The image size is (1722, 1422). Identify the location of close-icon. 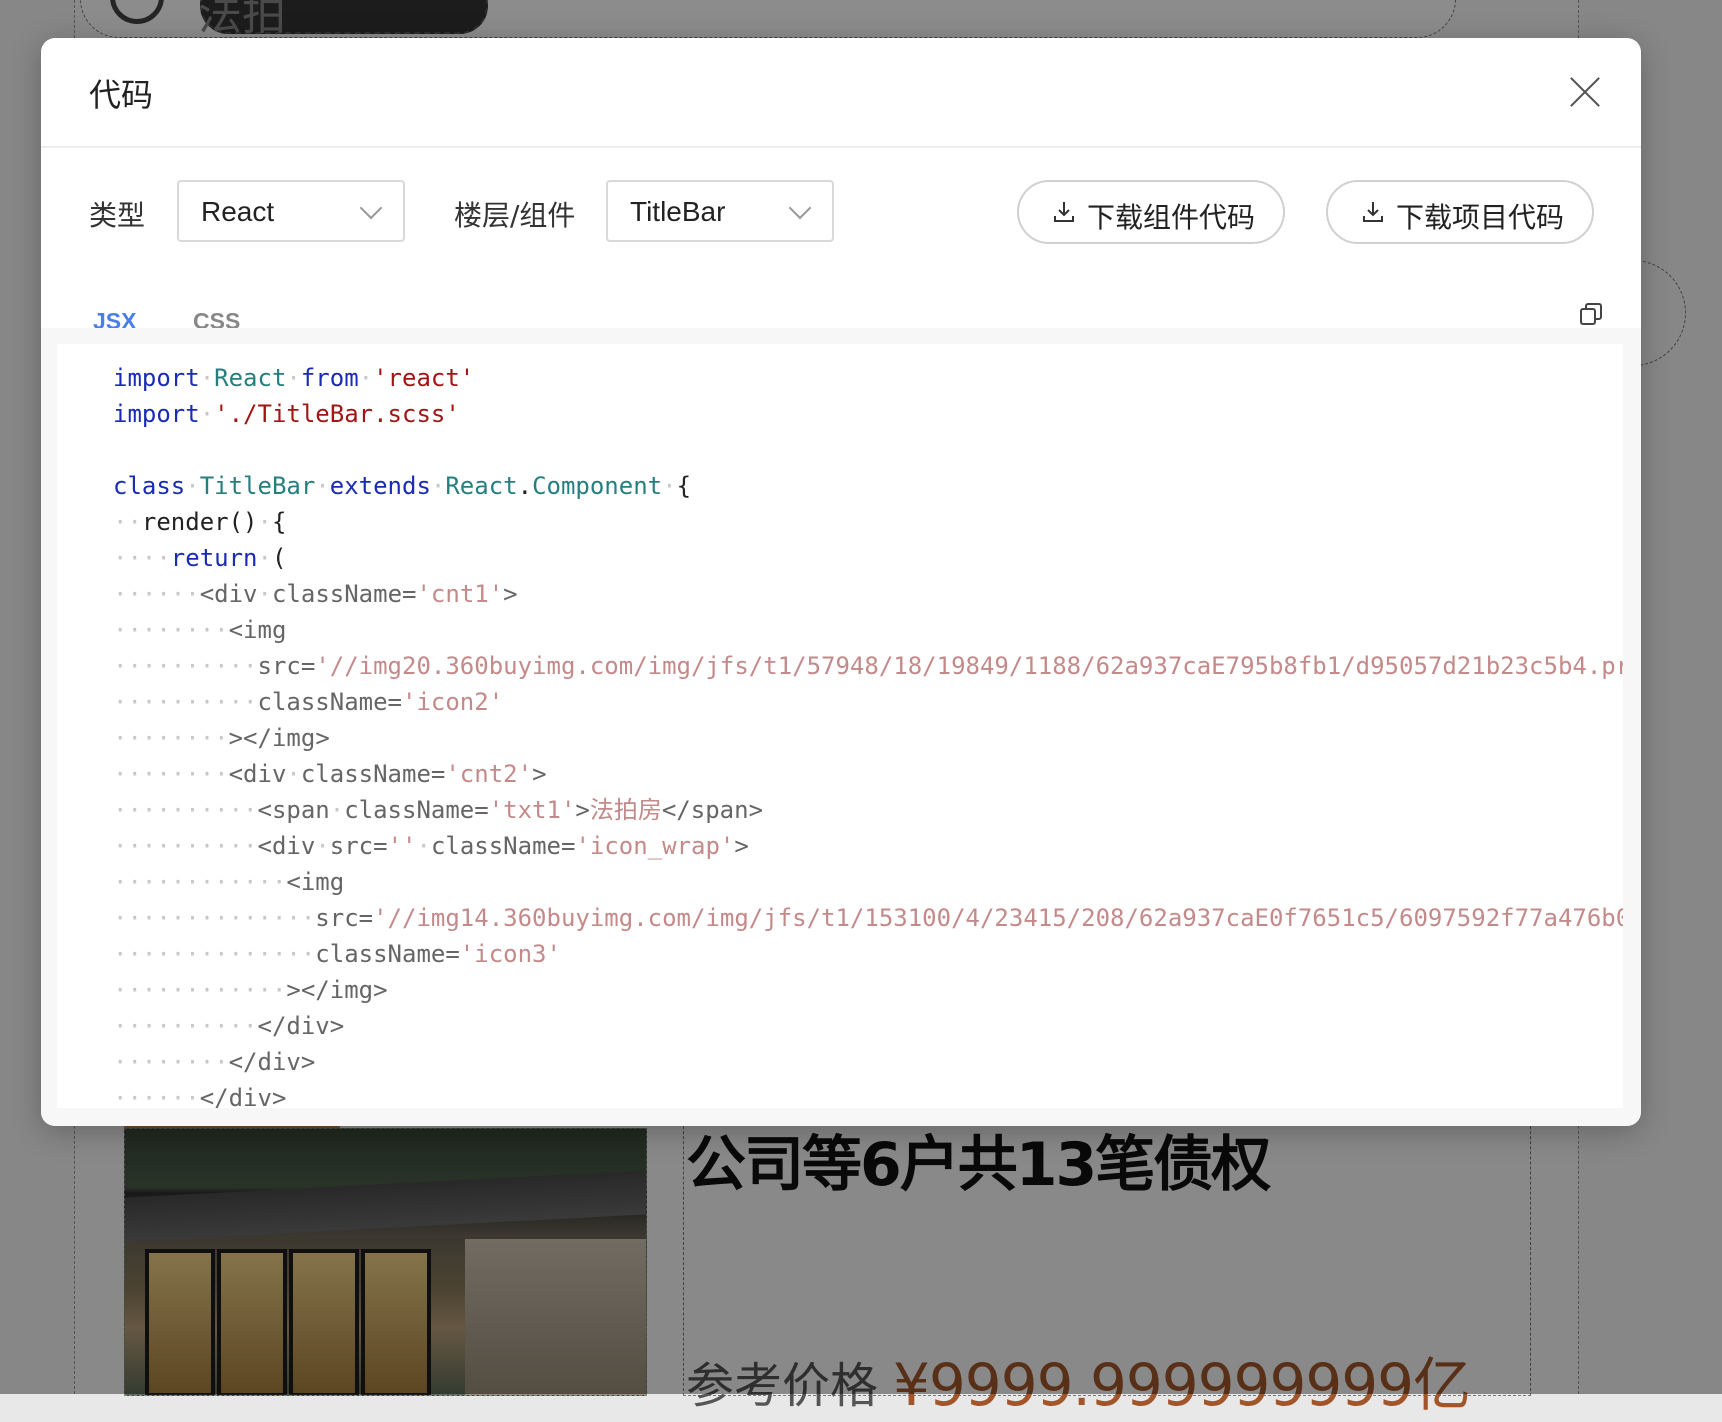
(1585, 92).